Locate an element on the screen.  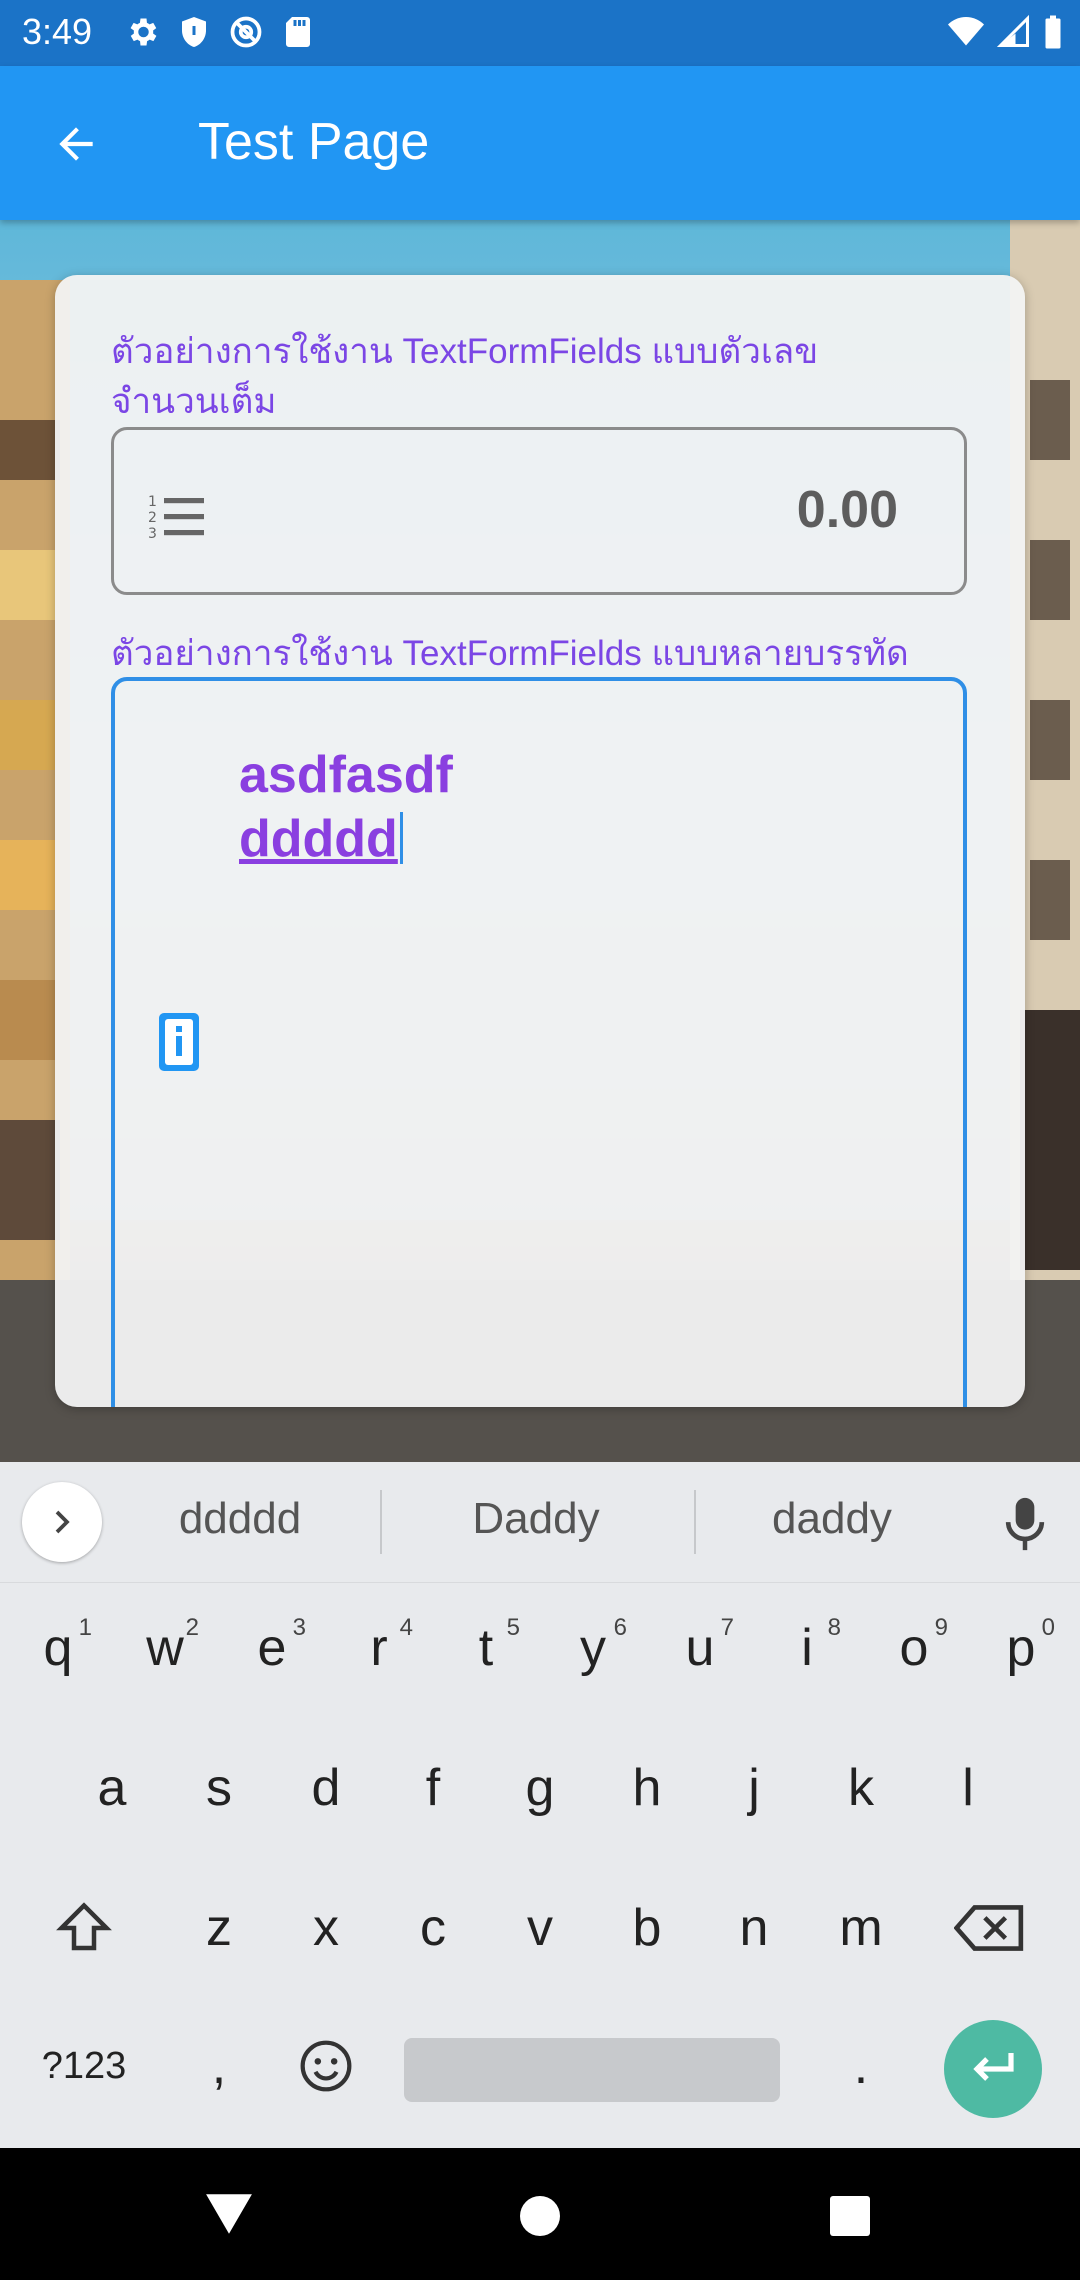
key-y: y6 is located at coordinates (593, 1648).